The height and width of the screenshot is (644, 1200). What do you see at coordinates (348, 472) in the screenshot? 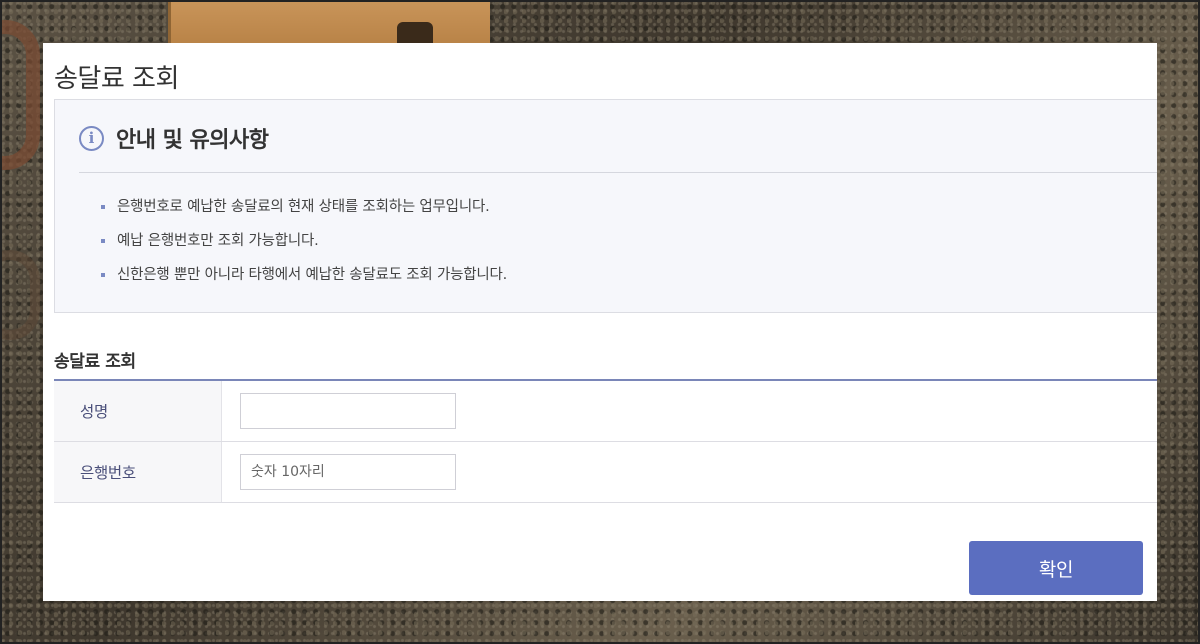
I see `bank-number-input` at bounding box center [348, 472].